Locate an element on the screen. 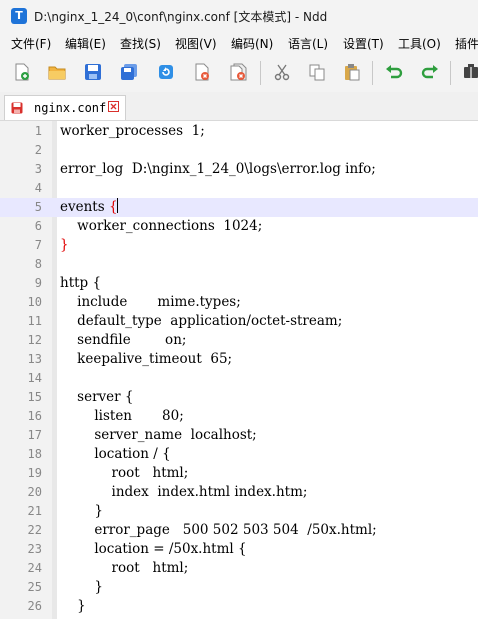 This screenshot has width=478, height=619. code-line: 24 root html; is located at coordinates (239, 568).